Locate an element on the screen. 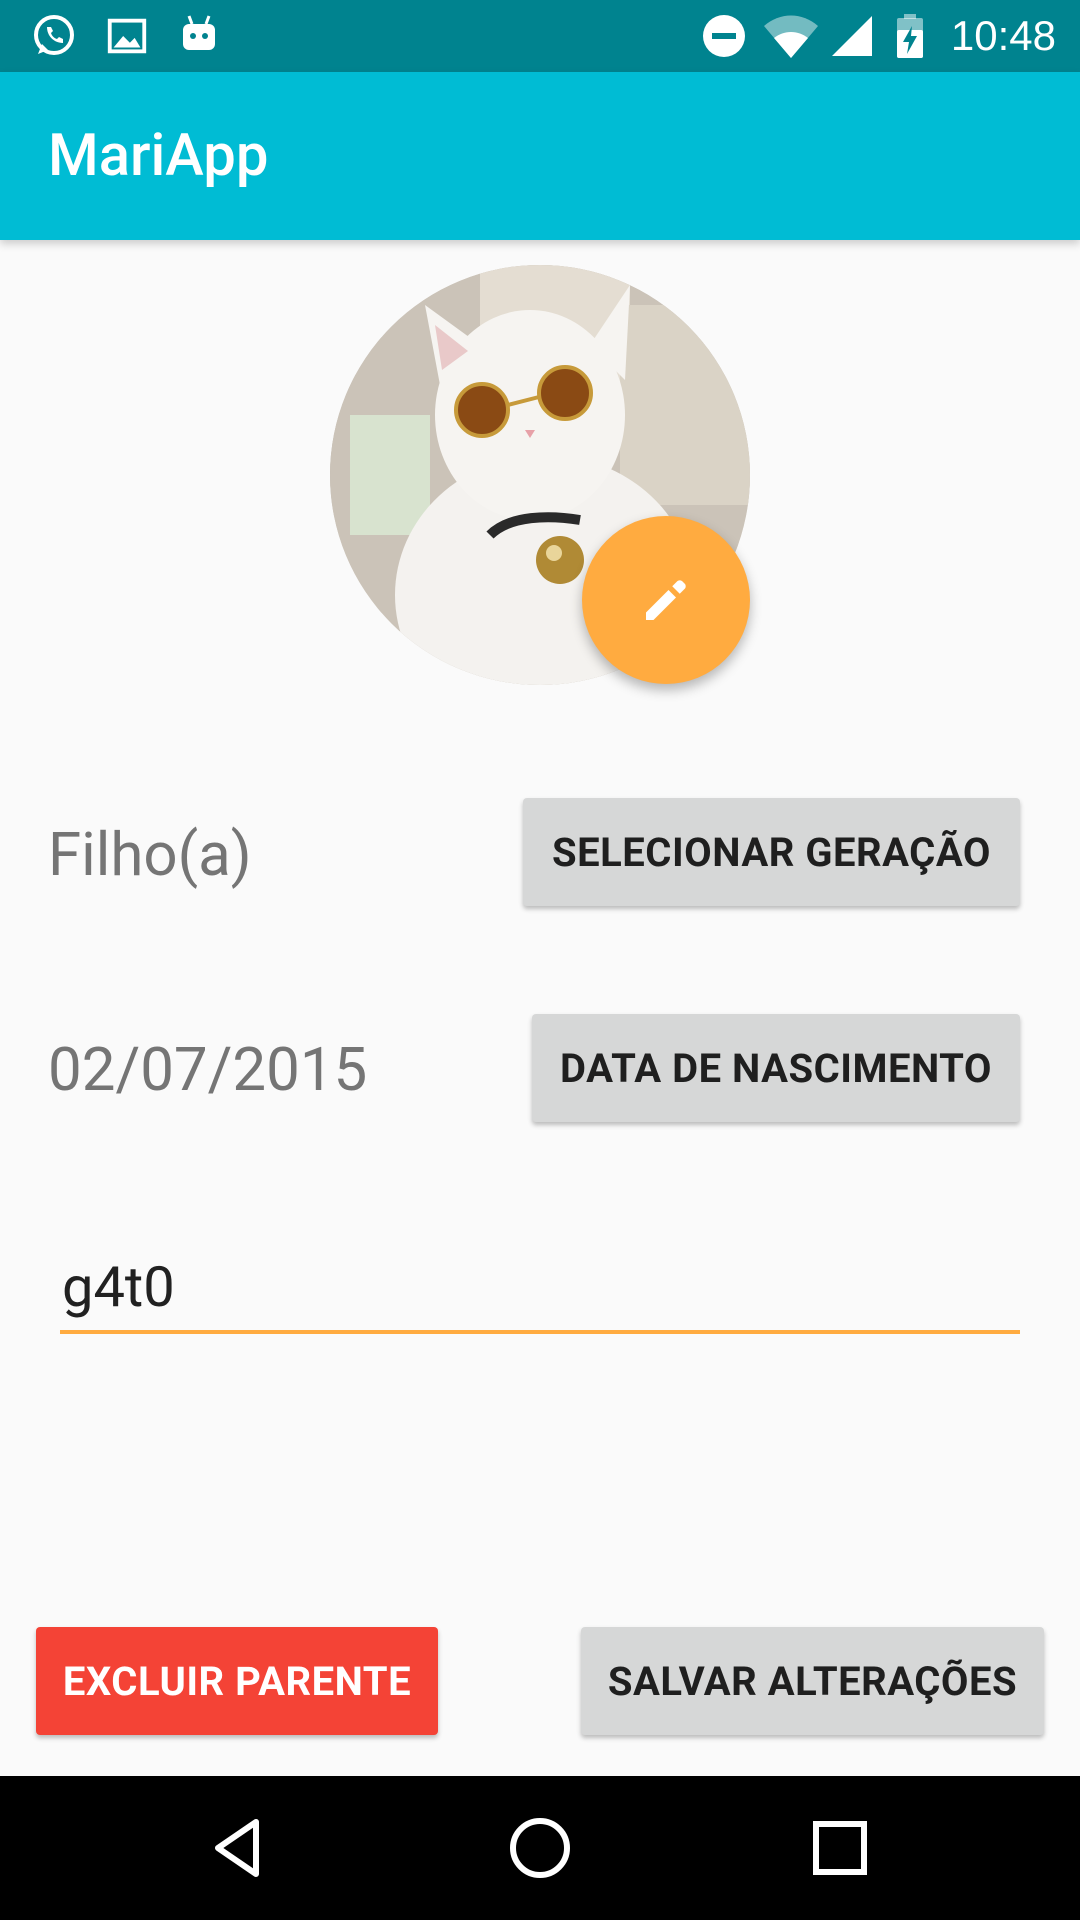 This screenshot has width=1080, height=1920. name-field is located at coordinates (540, 1292).